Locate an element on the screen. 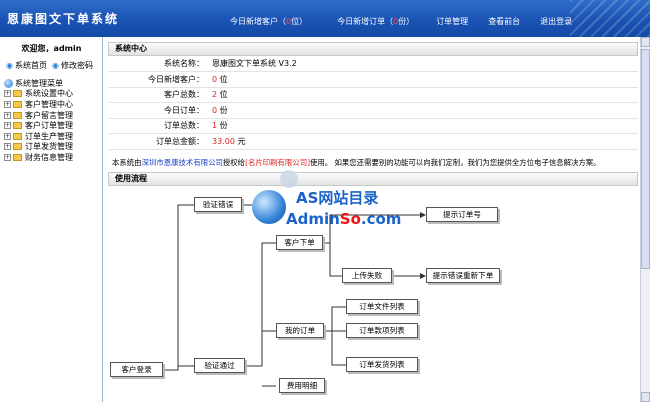 The width and height of the screenshot is (650, 402). flow-node-expense-detail: 费用明细 is located at coordinates (302, 385).